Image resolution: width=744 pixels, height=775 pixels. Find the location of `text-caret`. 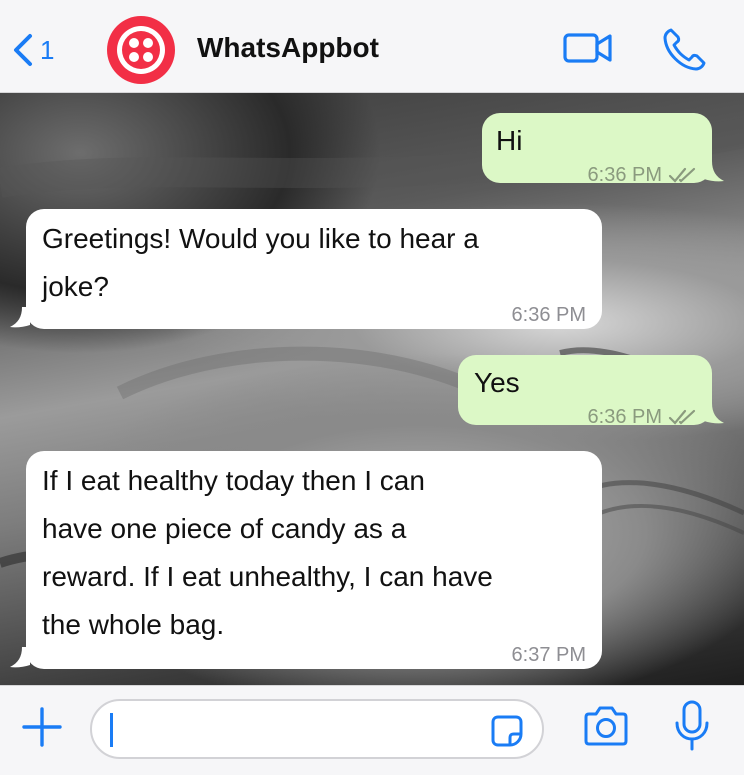

text-caret is located at coordinates (111, 730).